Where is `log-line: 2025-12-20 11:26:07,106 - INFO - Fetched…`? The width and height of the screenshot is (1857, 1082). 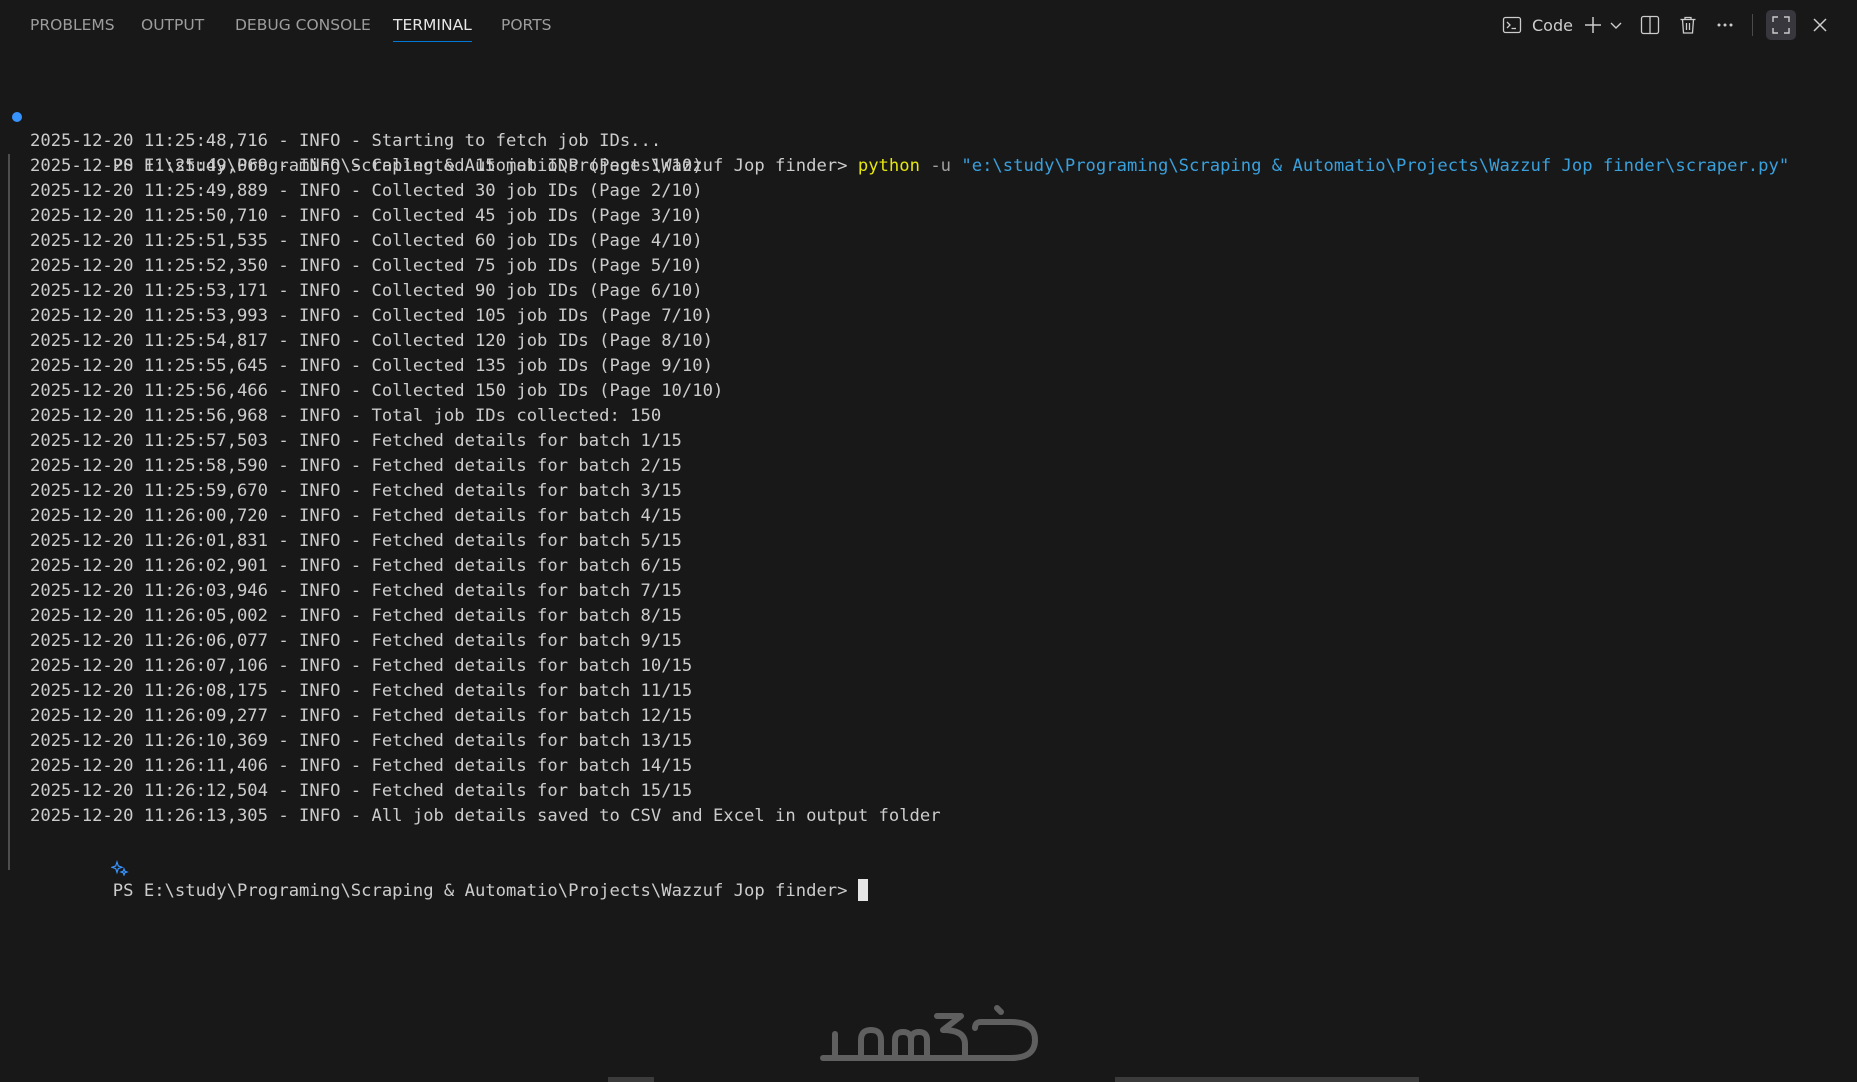
log-line: 2025-12-20 11:26:07,106 - INFO - Fetched… is located at coordinates (361, 666).